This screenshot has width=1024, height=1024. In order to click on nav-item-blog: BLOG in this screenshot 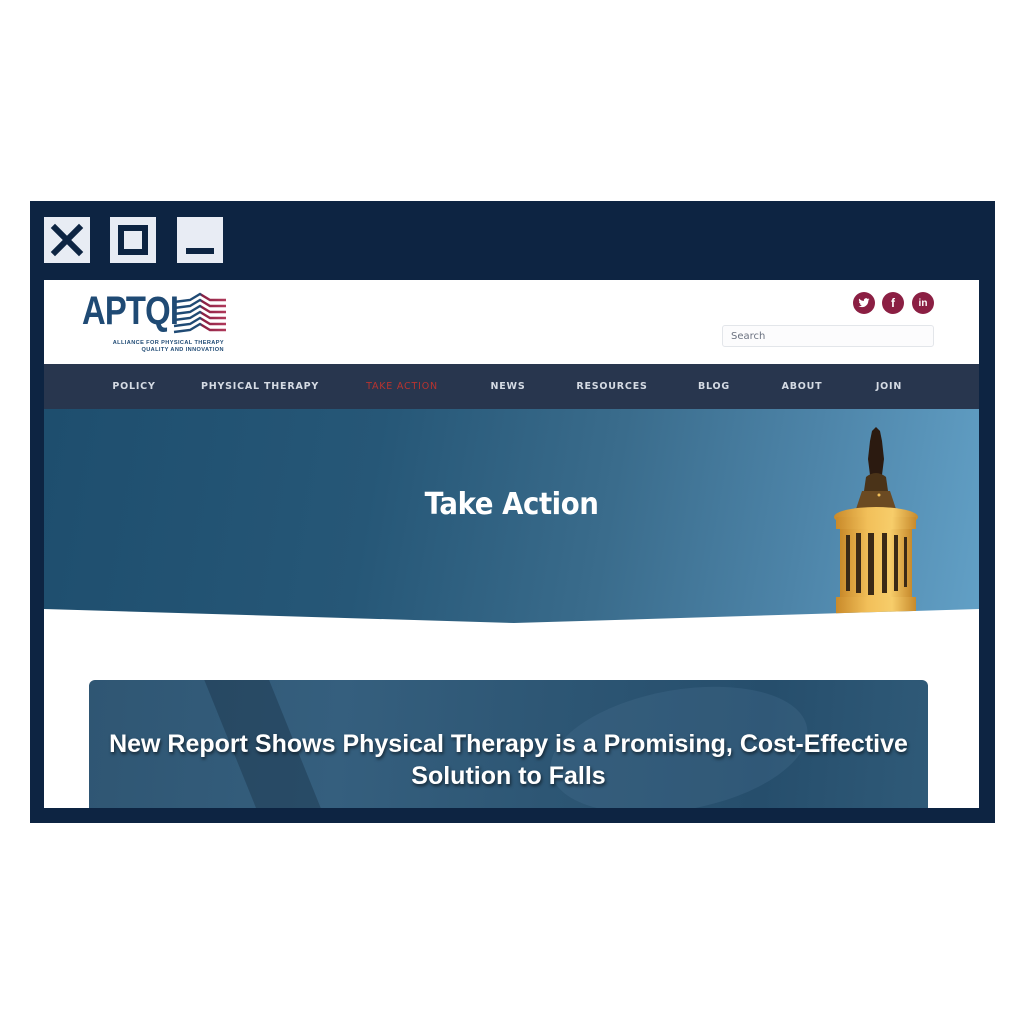, I will do `click(714, 386)`.